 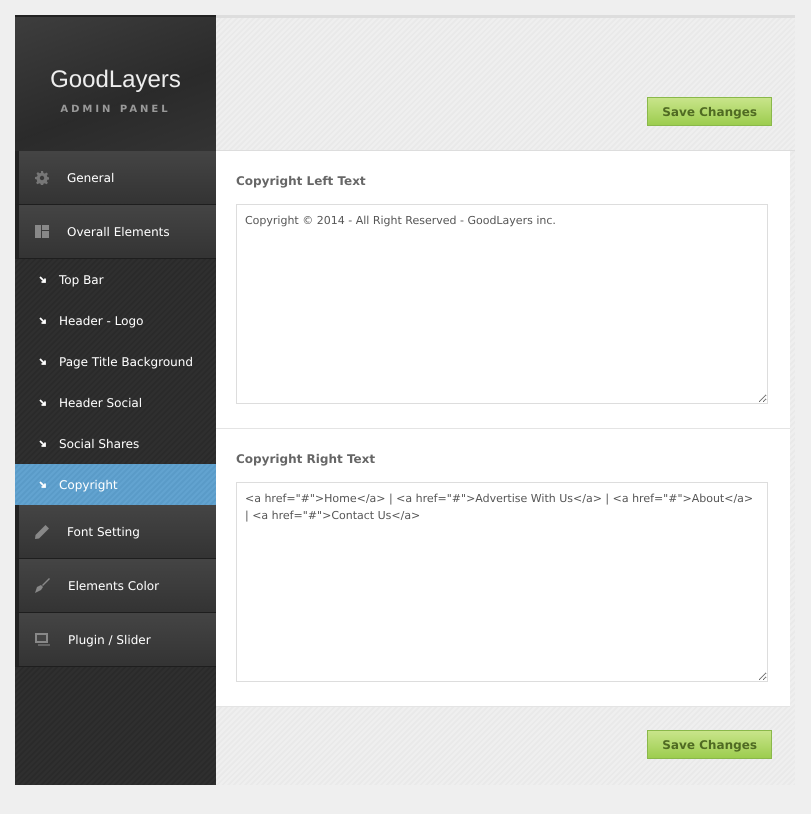 What do you see at coordinates (42, 531) in the screenshot?
I see `pencil-icon` at bounding box center [42, 531].